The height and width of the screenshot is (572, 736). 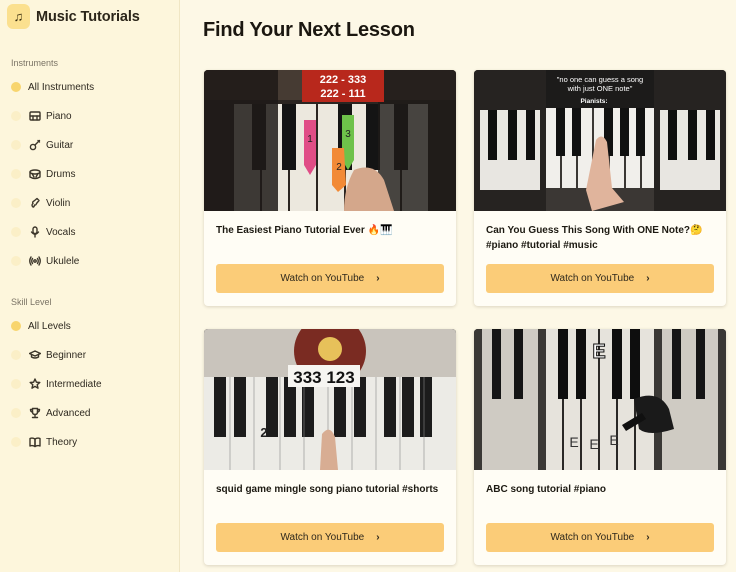 What do you see at coordinates (348, 134) in the screenshot?
I see `svg-text: 3` at bounding box center [348, 134].